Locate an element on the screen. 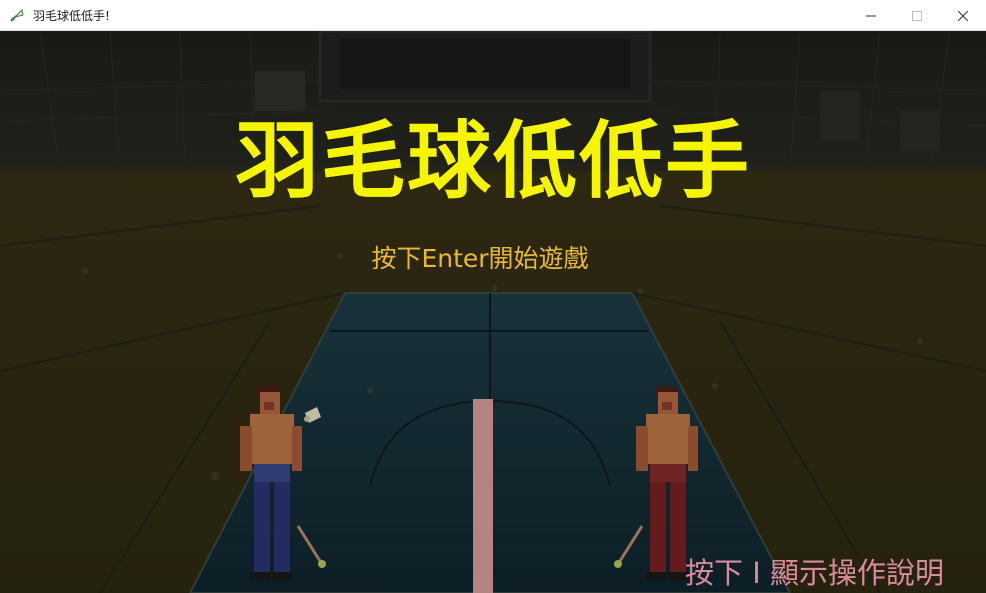  close-button is located at coordinates (963, 15).